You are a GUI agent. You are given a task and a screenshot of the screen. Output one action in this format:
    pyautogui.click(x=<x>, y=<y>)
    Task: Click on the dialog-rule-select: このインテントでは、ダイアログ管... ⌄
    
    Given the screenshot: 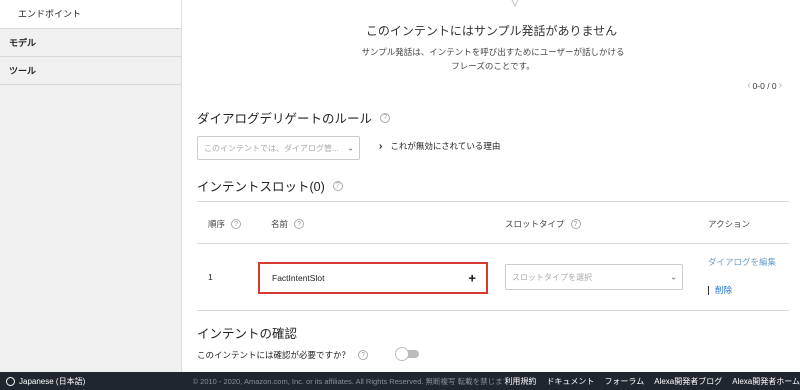 What is the action you would take?
    pyautogui.click(x=278, y=148)
    